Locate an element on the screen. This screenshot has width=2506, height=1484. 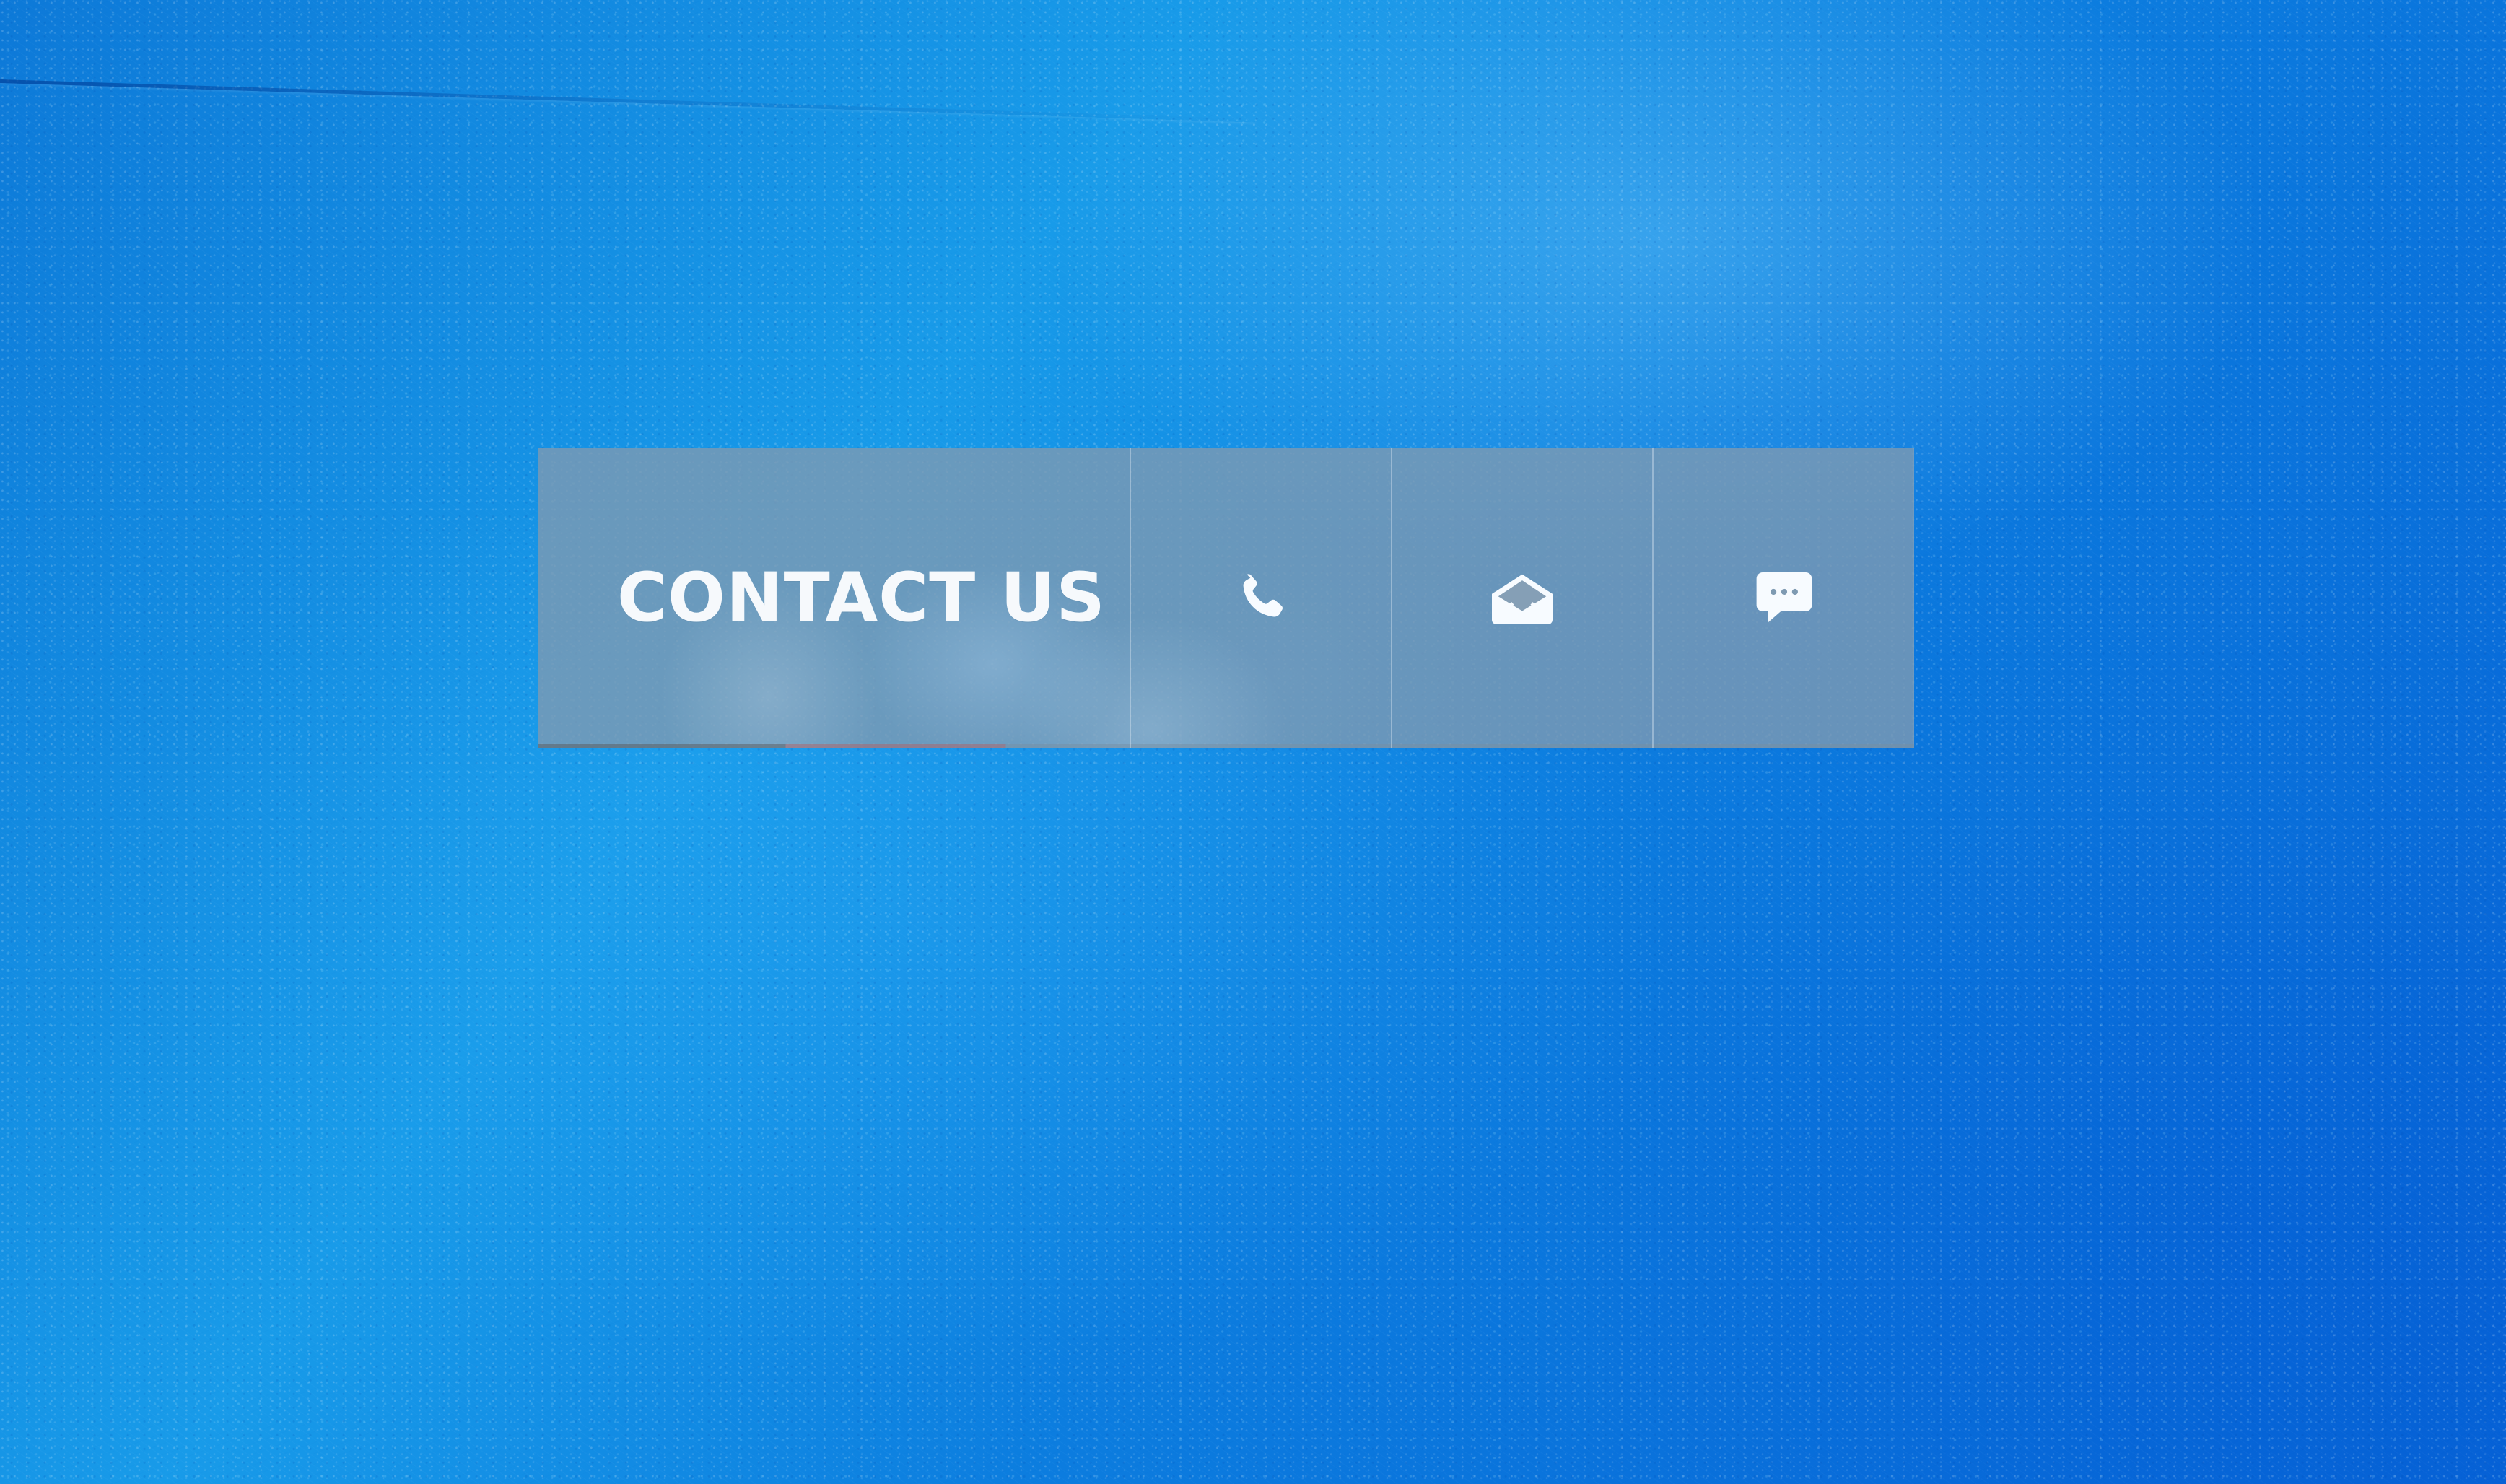
email-icon is located at coordinates (1523, 598).